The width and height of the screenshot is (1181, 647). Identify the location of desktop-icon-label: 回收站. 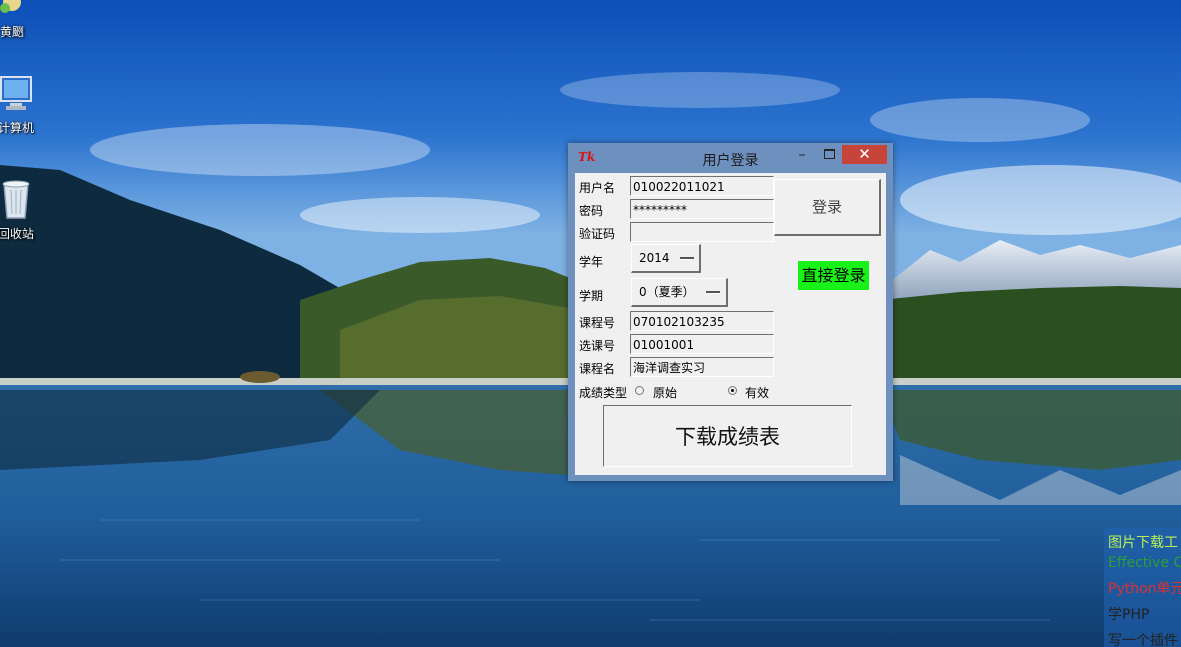
(17, 234).